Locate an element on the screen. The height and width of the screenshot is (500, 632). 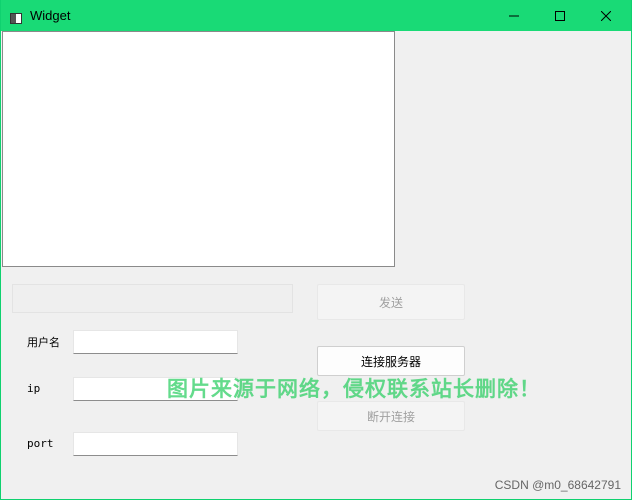
credit-text: CSDN @m0_68642791 is located at coordinates (557, 485).